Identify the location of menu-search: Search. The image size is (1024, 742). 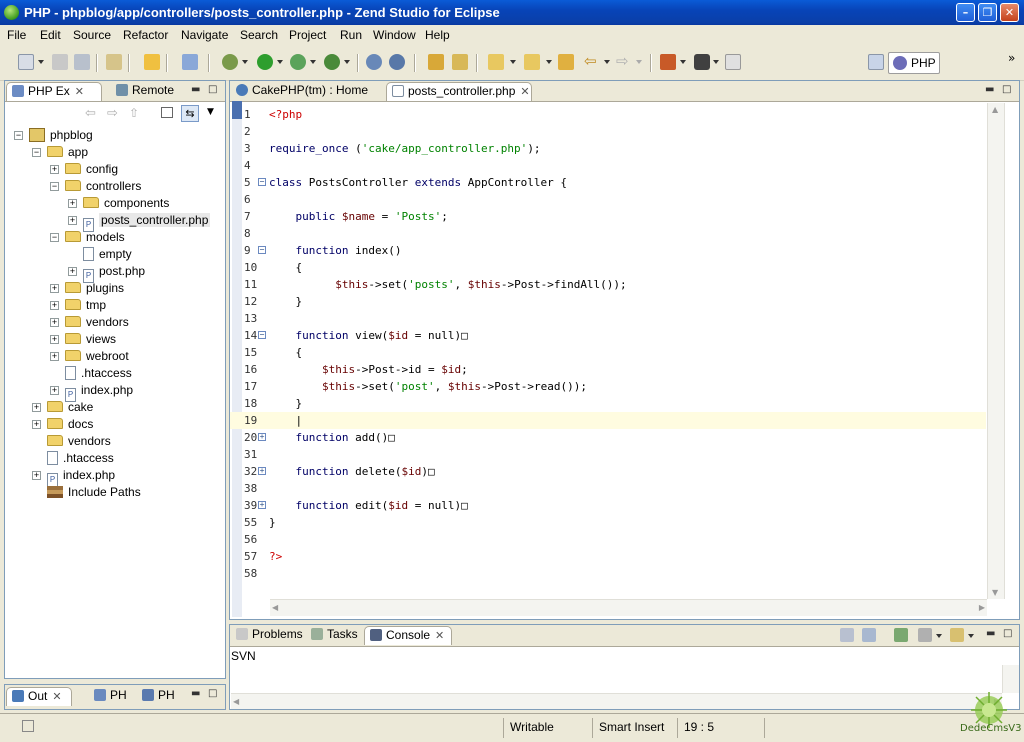
(259, 35).